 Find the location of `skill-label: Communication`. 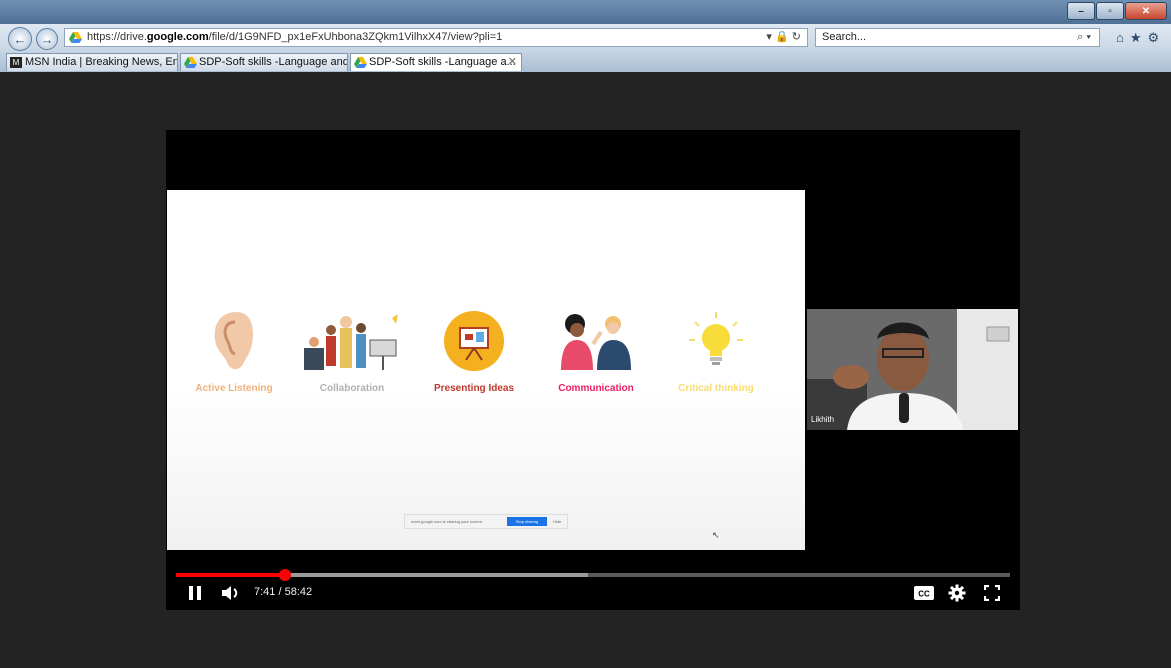

skill-label: Communication is located at coordinates (596, 388).